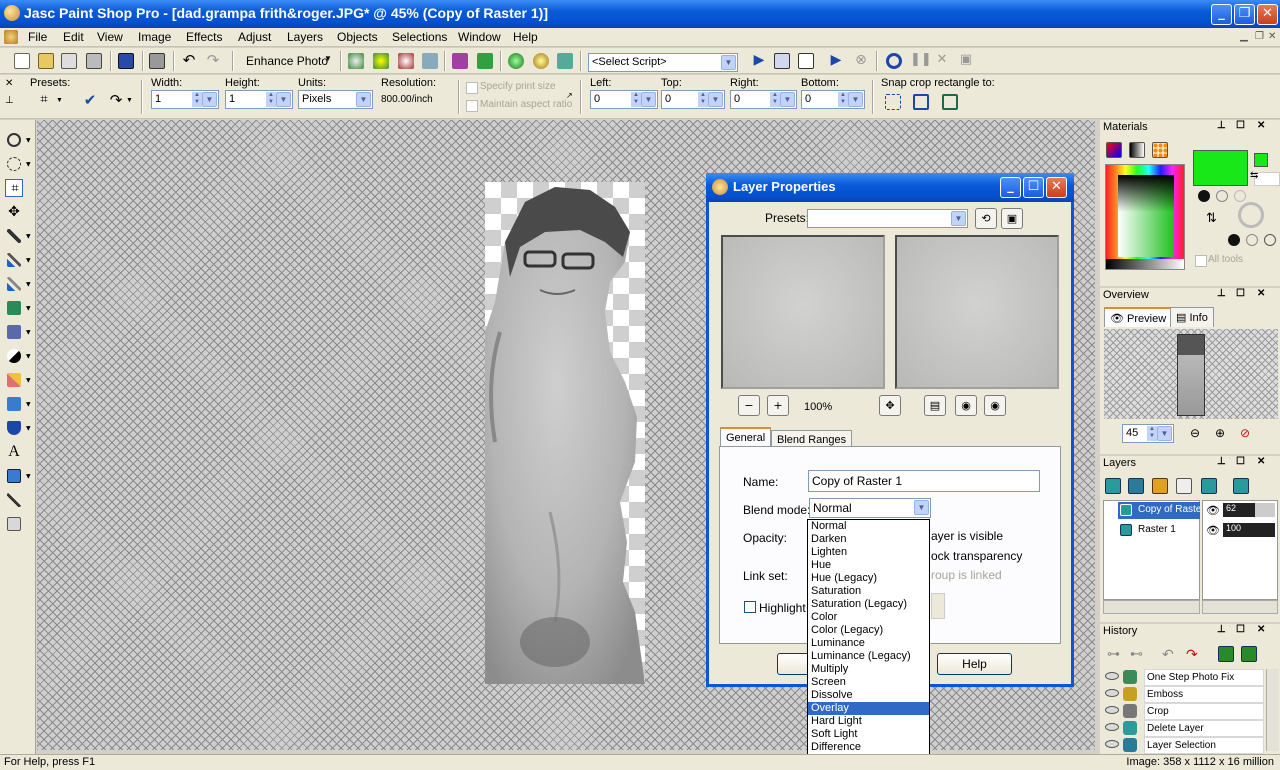 The image size is (1280, 770). What do you see at coordinates (1244, 36) in the screenshot?
I see `mdi-minimize-icon: ▁` at bounding box center [1244, 36].